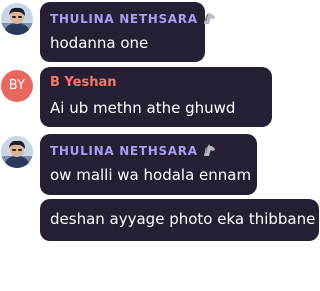  I want to click on message-text: Ai ub methn athe ghuwd, so click(143, 108).